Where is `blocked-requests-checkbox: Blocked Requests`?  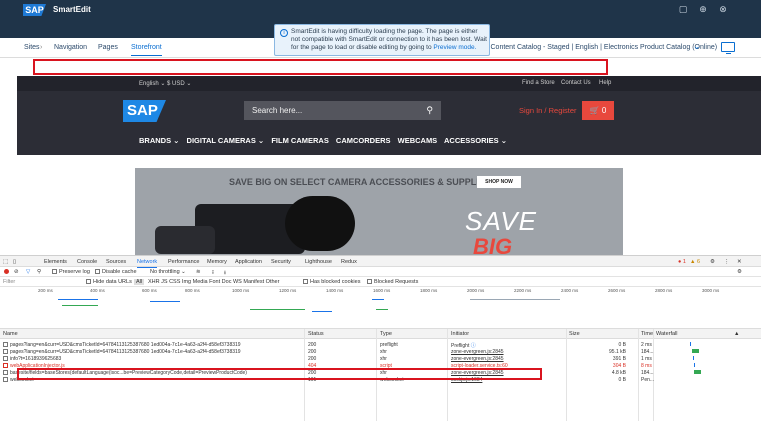 blocked-requests-checkbox: Blocked Requests is located at coordinates (392, 282).